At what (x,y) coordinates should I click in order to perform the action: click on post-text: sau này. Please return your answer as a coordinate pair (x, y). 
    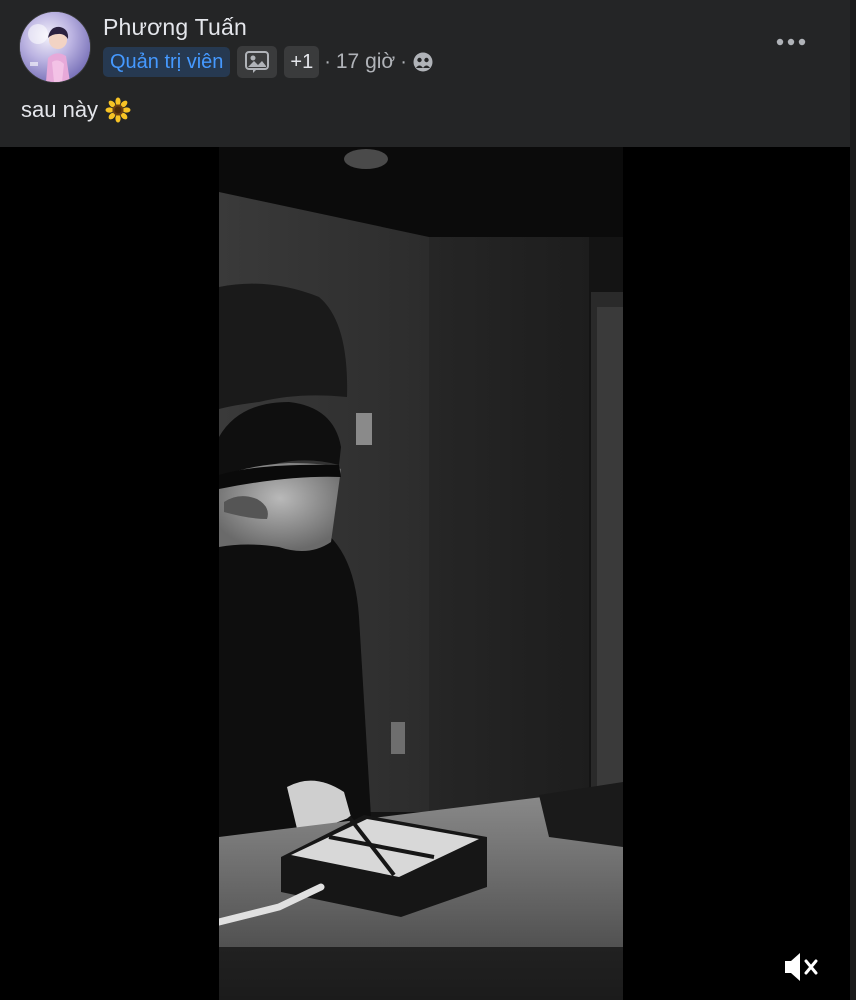
    Looking at the image, I should click on (76, 110).